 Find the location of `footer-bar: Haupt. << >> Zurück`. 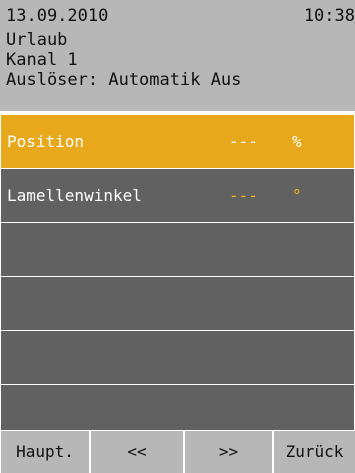

footer-bar: Haupt. << >> Zurück is located at coordinates (177, 452).